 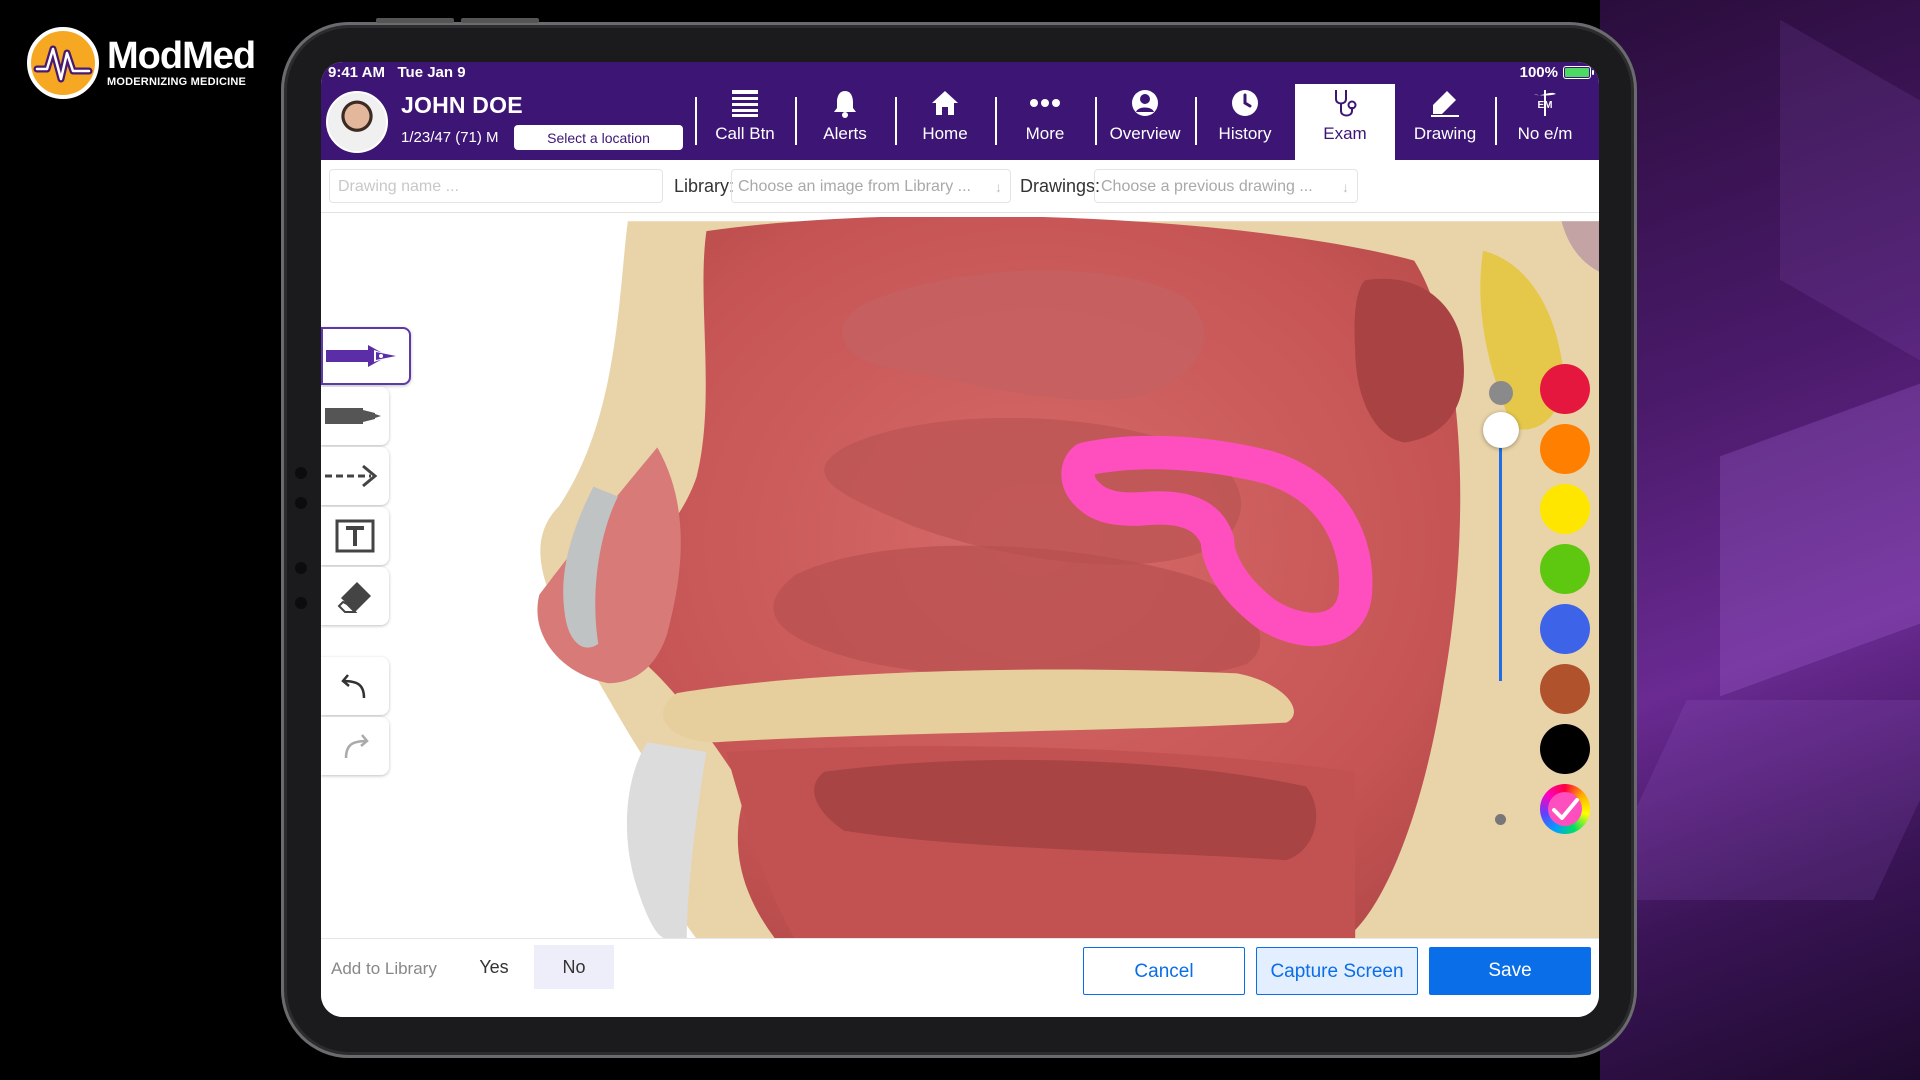 I want to click on nav-alerts: Alerts, so click(x=845, y=122).